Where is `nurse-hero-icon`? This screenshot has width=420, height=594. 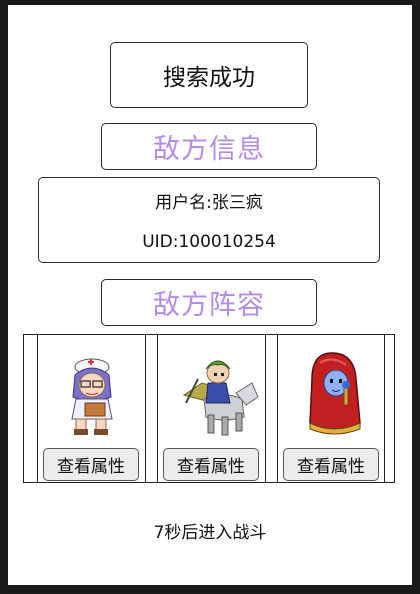 nurse-hero-icon is located at coordinates (92, 396).